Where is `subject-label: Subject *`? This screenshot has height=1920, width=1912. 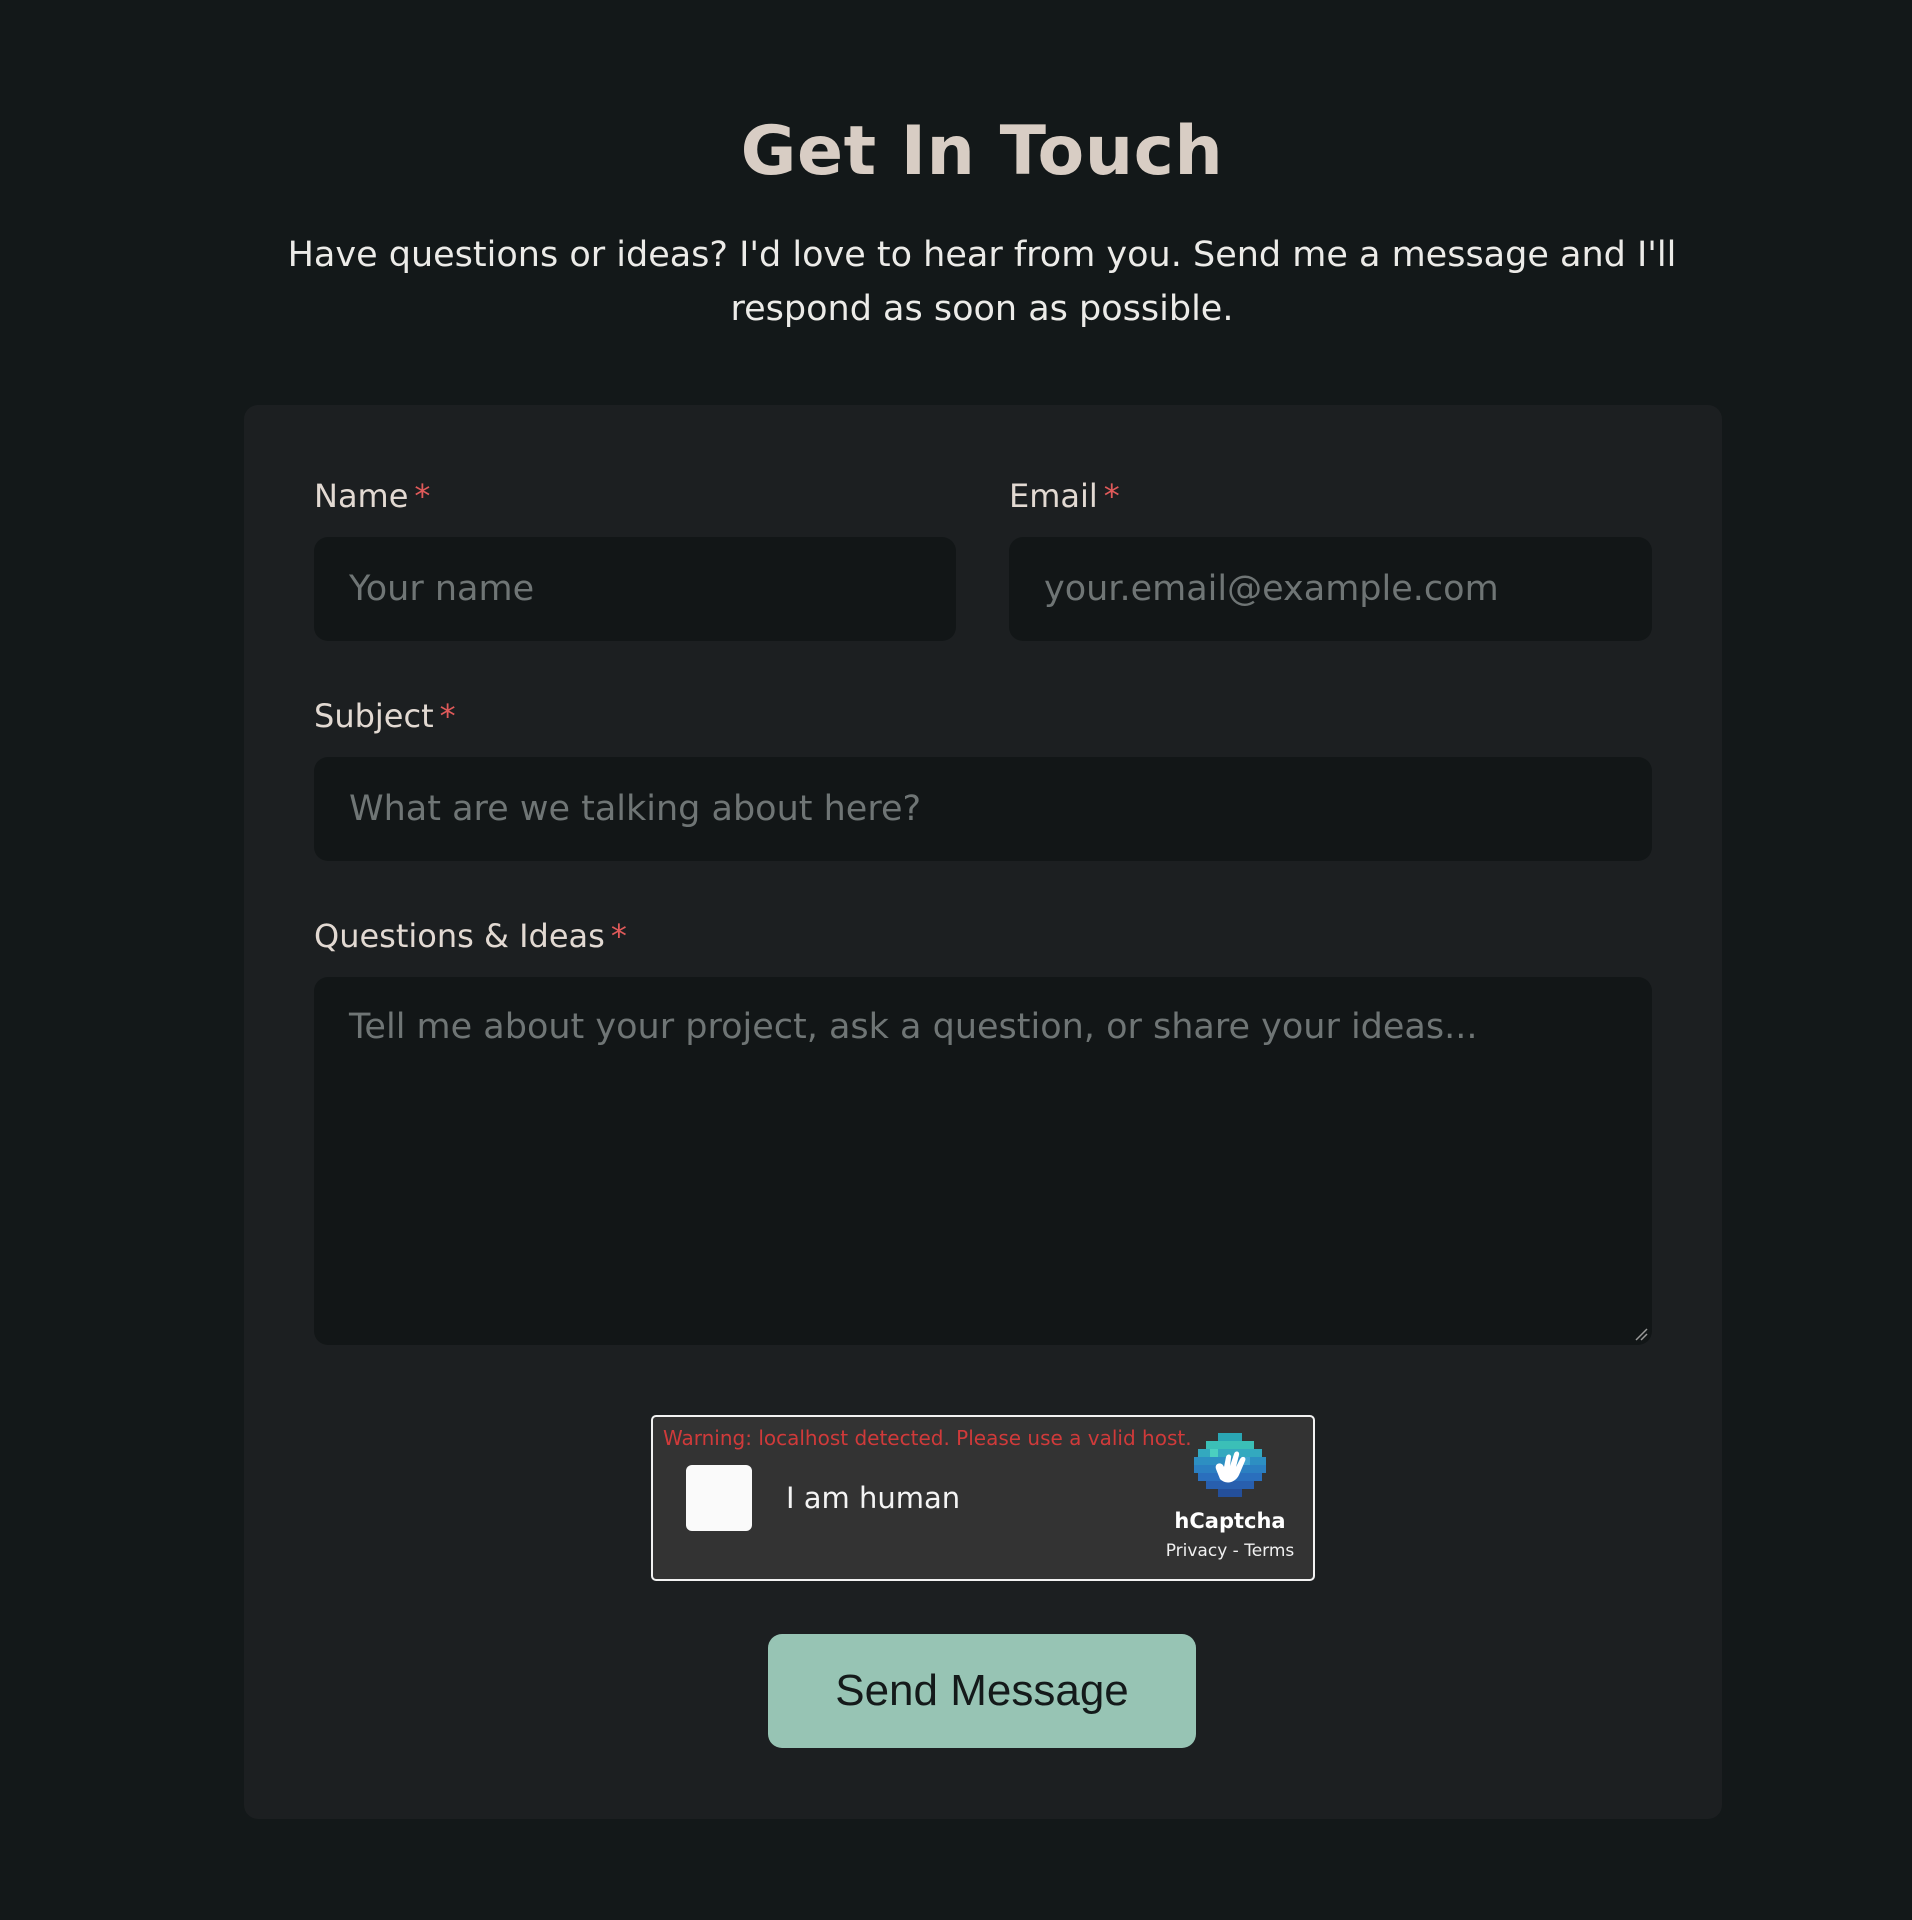 subject-label: Subject * is located at coordinates (385, 716).